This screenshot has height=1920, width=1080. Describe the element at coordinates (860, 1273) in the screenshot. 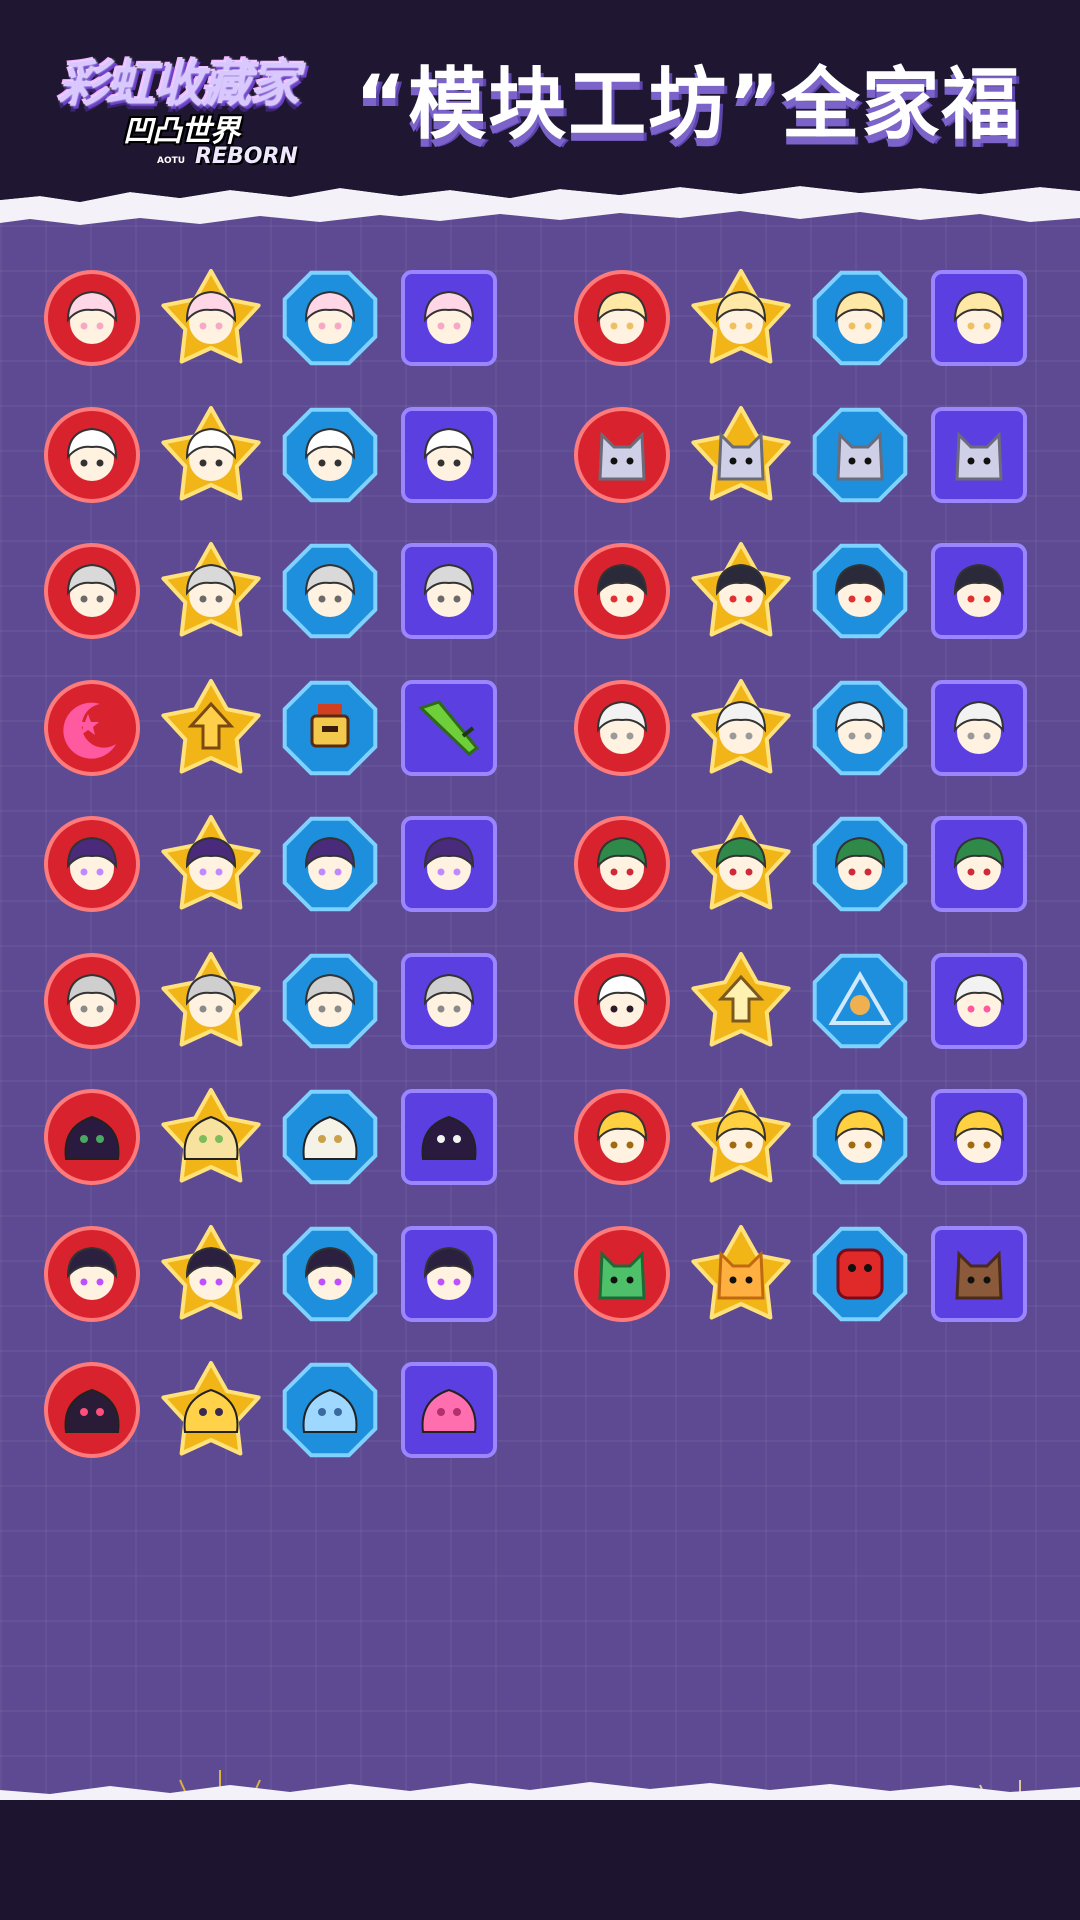

I see `red-cube-icon` at that location.